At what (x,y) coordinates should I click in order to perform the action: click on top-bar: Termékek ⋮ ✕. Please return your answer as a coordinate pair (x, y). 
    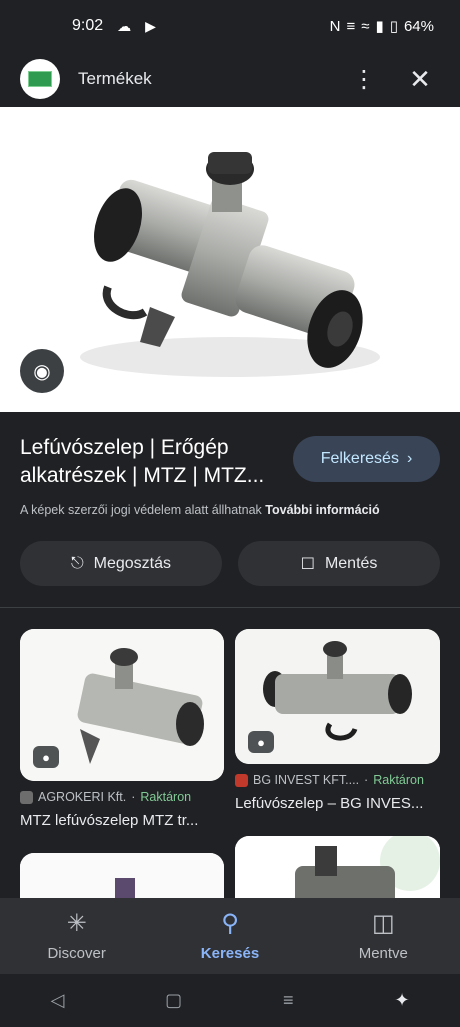
    Looking at the image, I should click on (230, 79).